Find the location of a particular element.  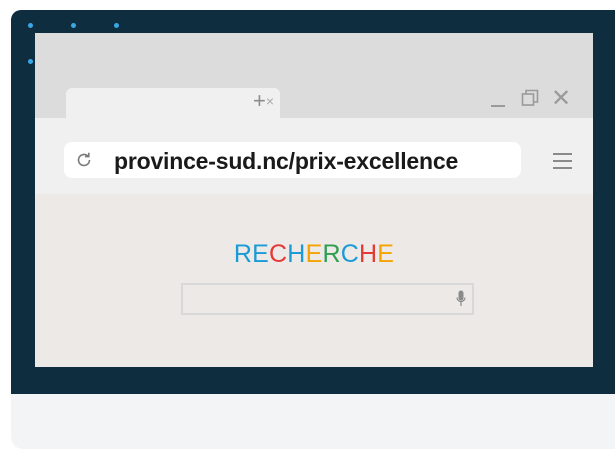

menu-icon is located at coordinates (562, 161).